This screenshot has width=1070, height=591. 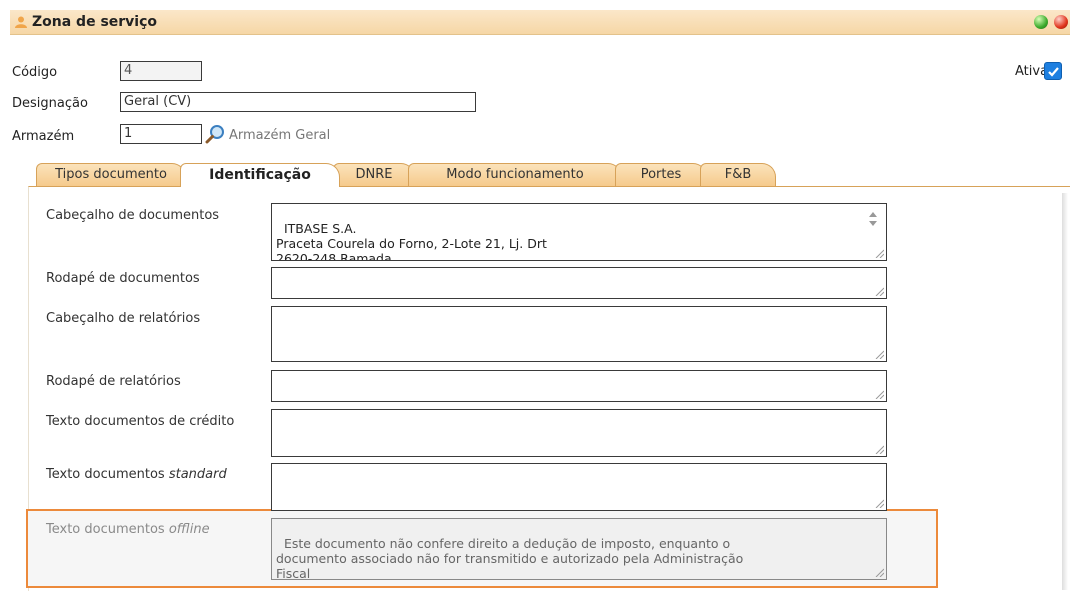 What do you see at coordinates (111, 175) in the screenshot?
I see `tab-tipos-documento: Tipos documento` at bounding box center [111, 175].